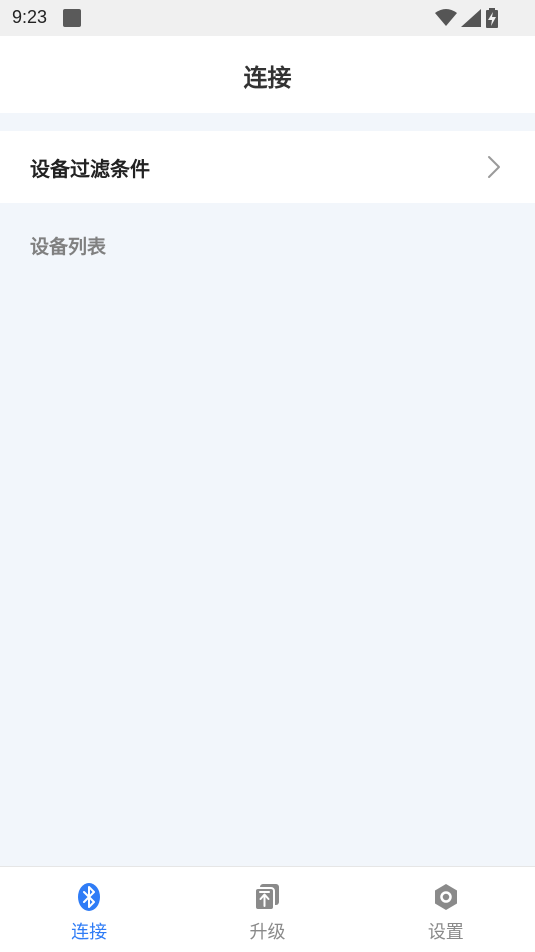 The height and width of the screenshot is (952, 535). I want to click on nav-label-settings: 设置, so click(445, 932).